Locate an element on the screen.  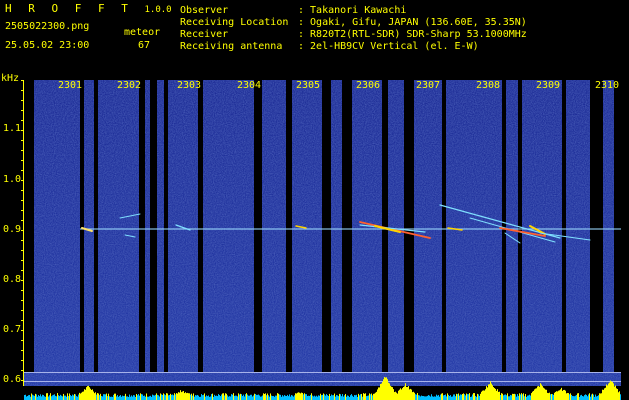
image-filename: 2505022300.png is located at coordinates (47, 26).